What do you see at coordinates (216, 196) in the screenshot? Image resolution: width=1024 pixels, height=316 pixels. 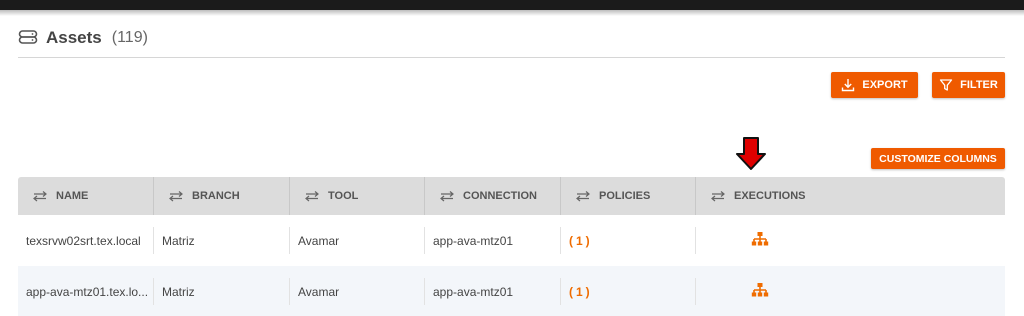 I see `column-label: BRANCH` at bounding box center [216, 196].